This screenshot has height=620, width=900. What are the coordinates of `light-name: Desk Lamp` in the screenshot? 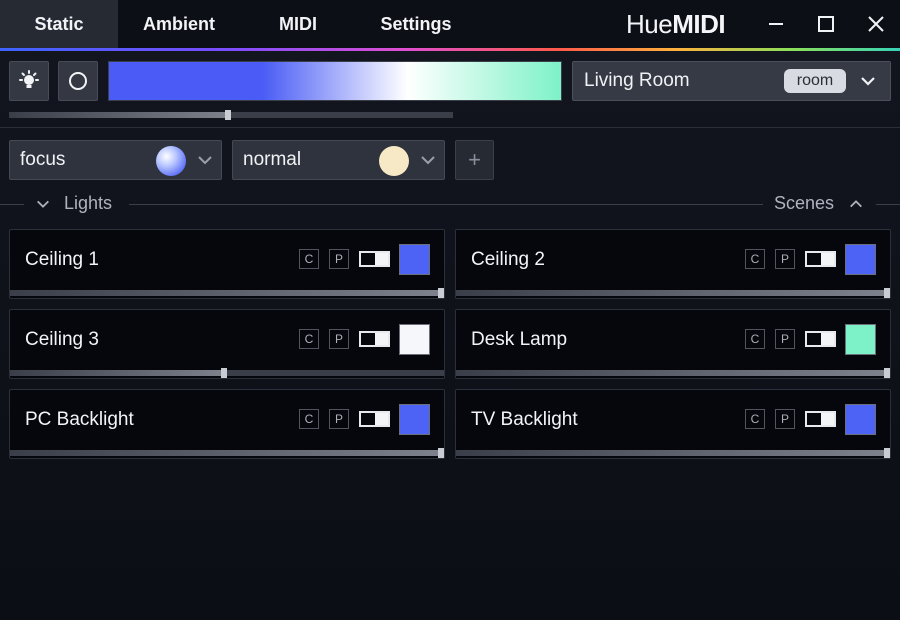 It's located at (519, 339).